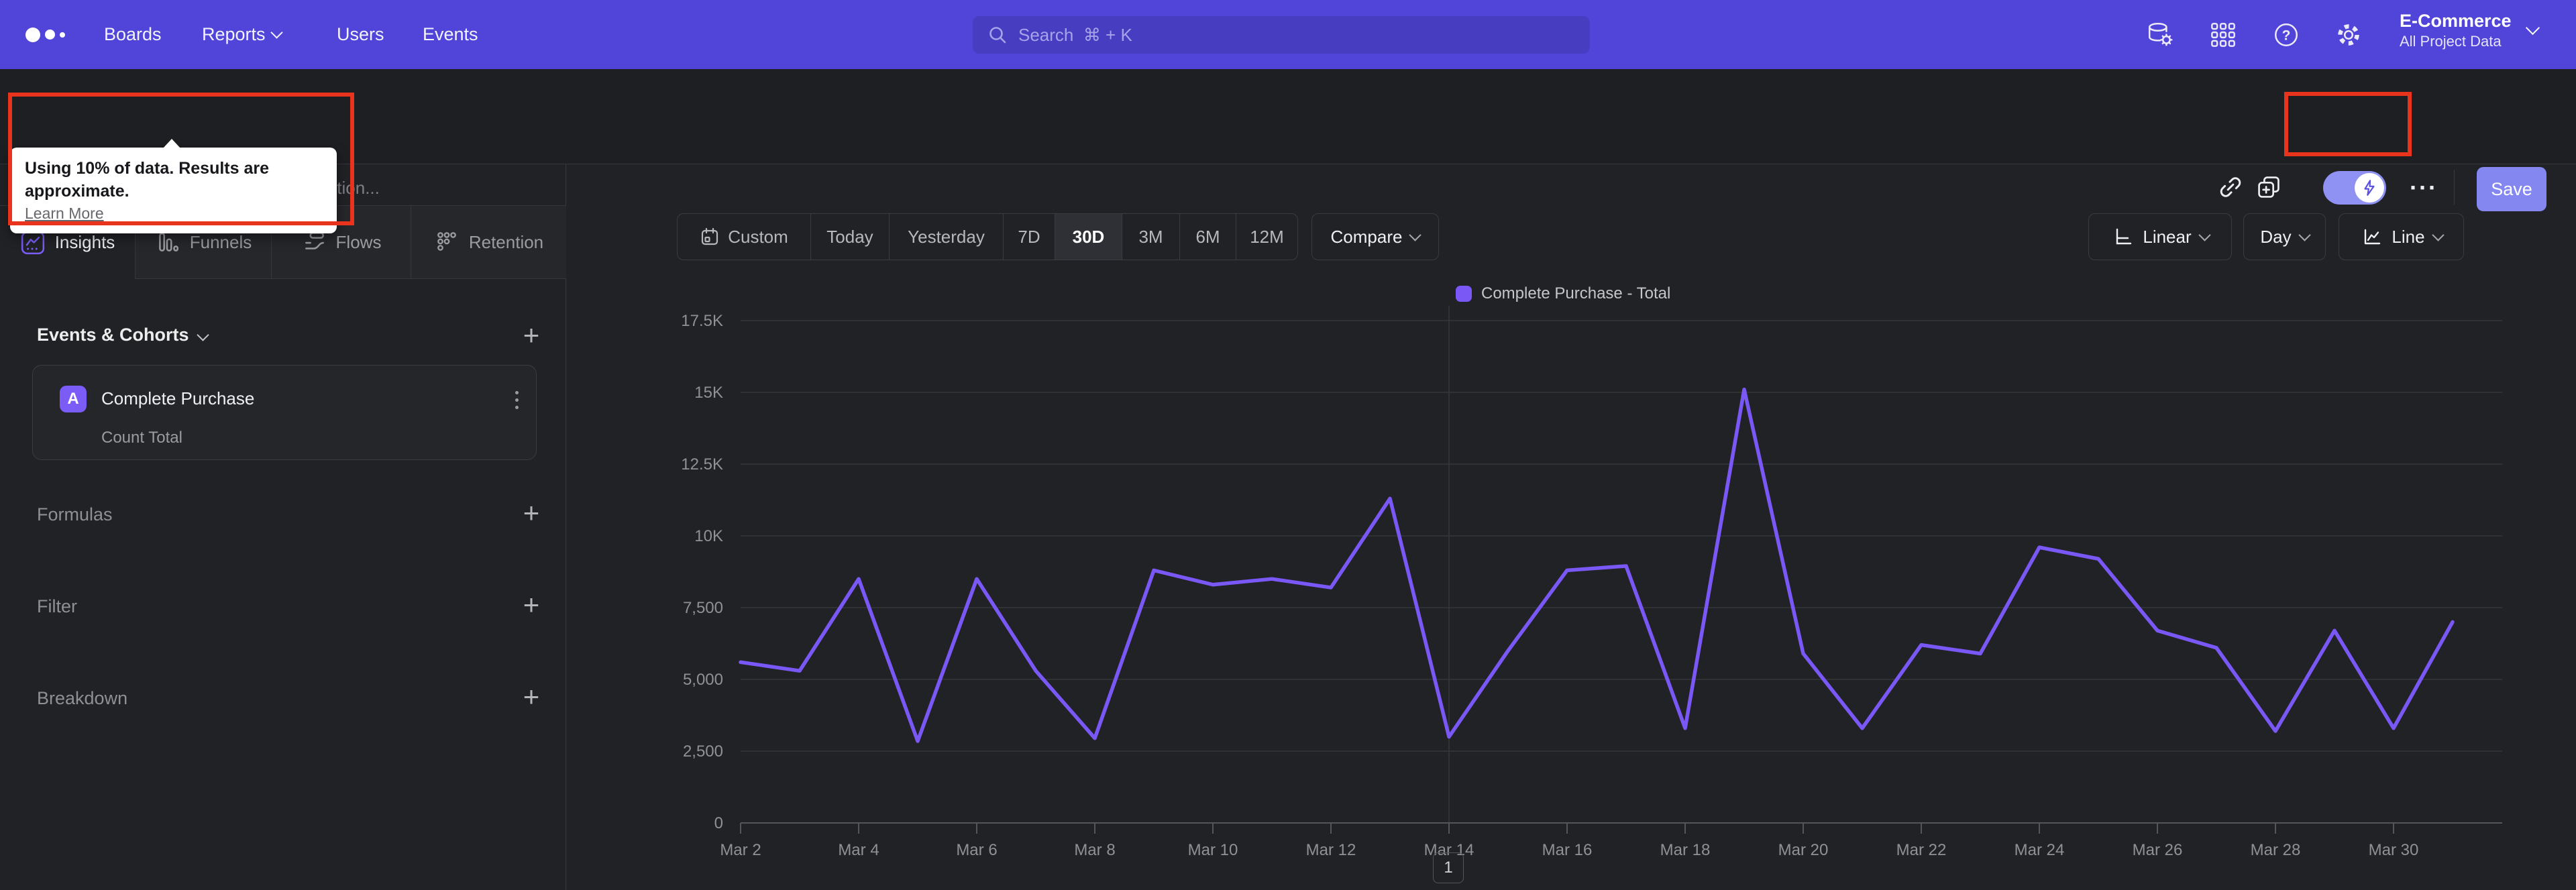  What do you see at coordinates (450, 34) in the screenshot?
I see `nav-item-events: Events` at bounding box center [450, 34].